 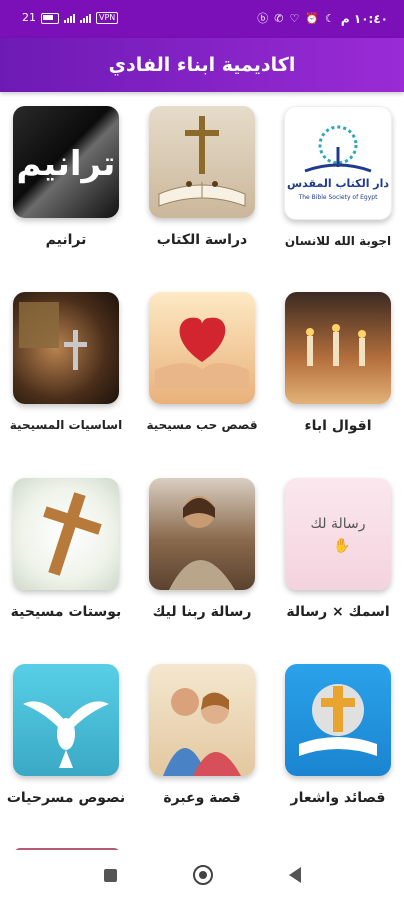 I want to click on status-bar: 21 VPN ⓑ ✆ ♡ ⏰ ☾ ١٠:٤٠ م, so click(x=202, y=19).